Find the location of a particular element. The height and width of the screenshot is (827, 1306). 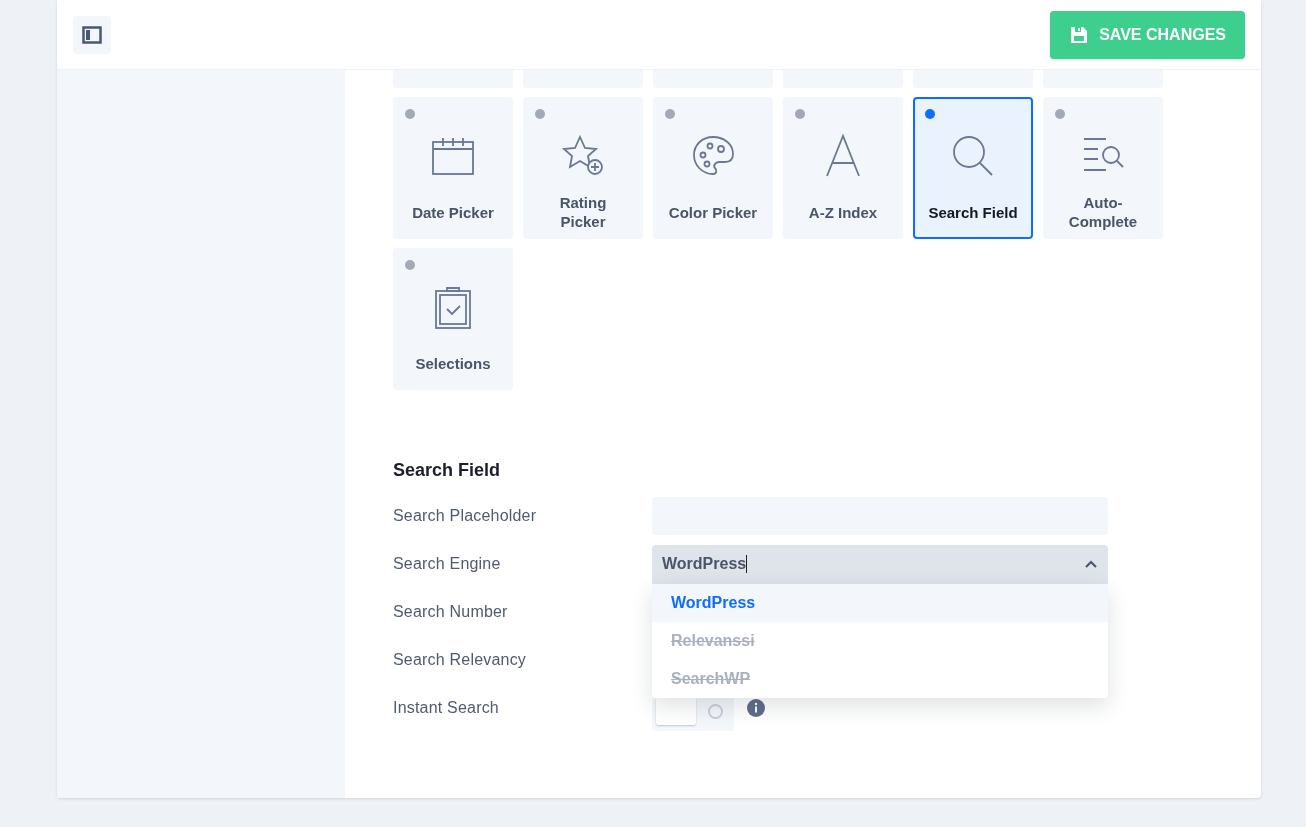

widget-tile: Search Field is located at coordinates (973, 168).